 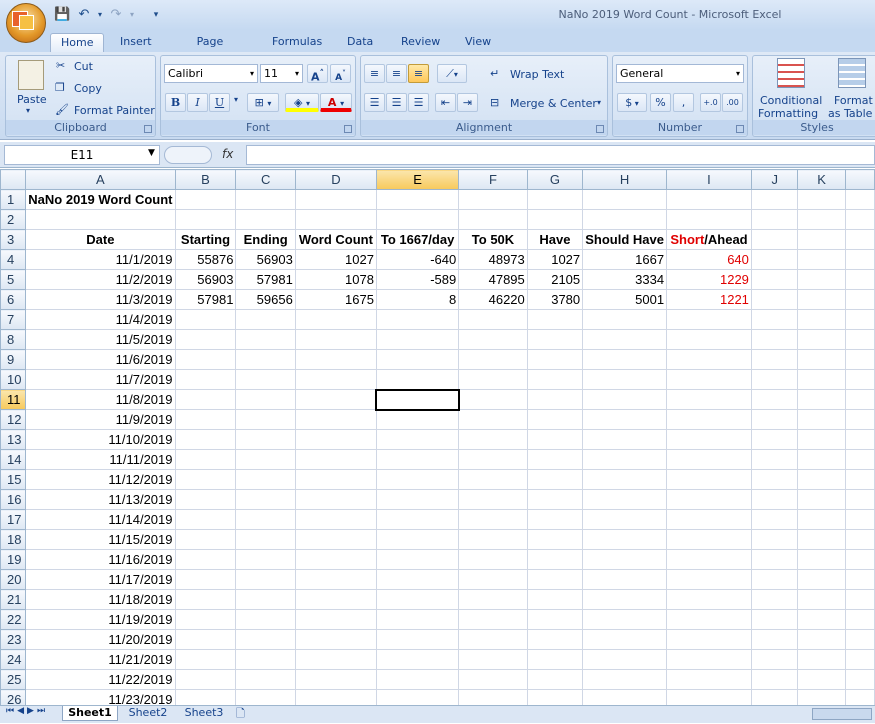 What do you see at coordinates (850, 113) in the screenshot?
I see `format-as-table-label-2: as Table` at bounding box center [850, 113].